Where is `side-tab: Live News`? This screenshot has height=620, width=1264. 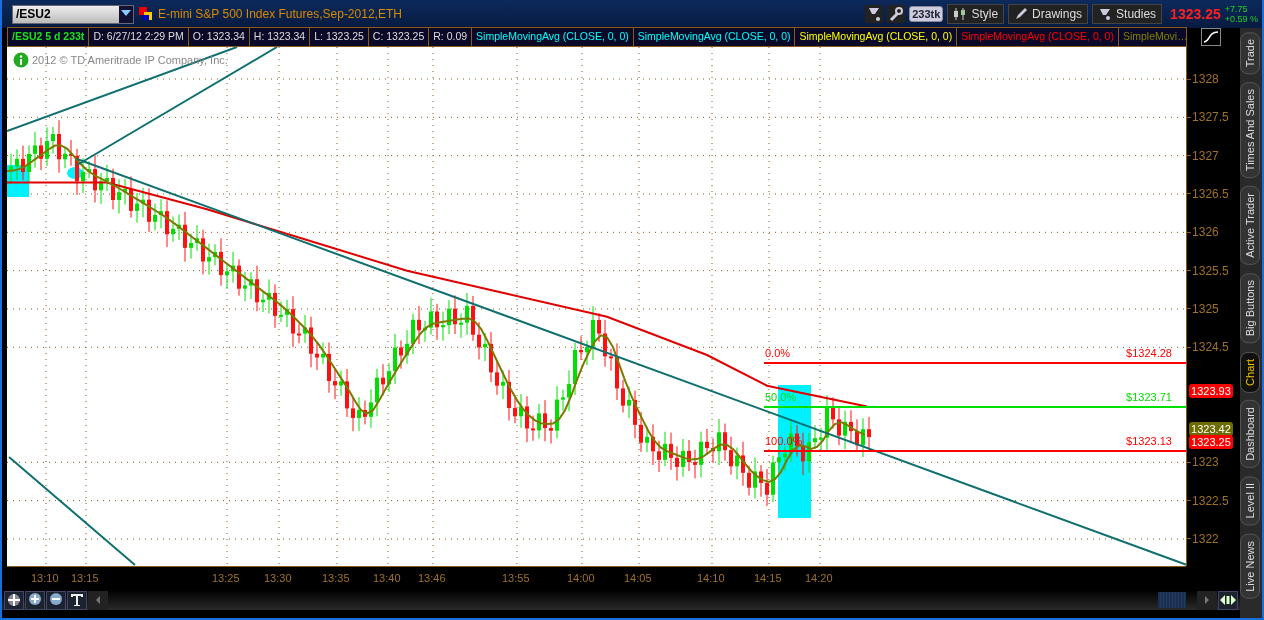 side-tab: Live News is located at coordinates (1250, 566).